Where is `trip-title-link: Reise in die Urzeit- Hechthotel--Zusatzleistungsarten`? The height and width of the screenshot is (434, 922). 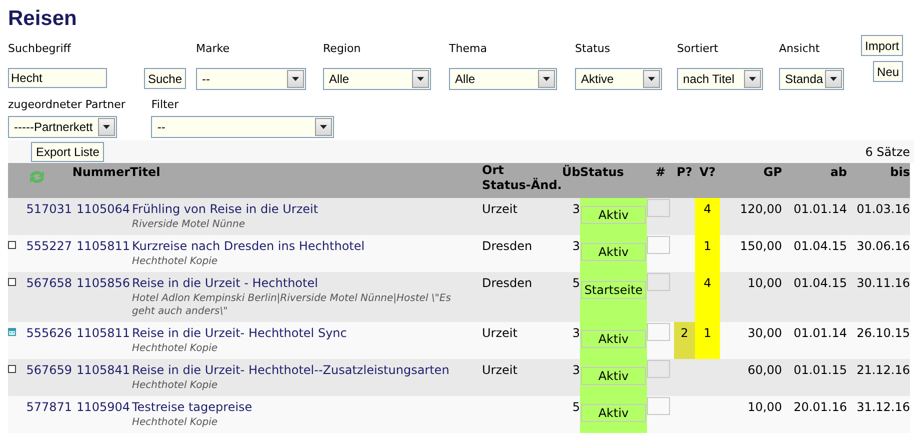
trip-title-link: Reise in die Urzeit- Hechthotel--Zusatzleistungsarten is located at coordinates (297, 370).